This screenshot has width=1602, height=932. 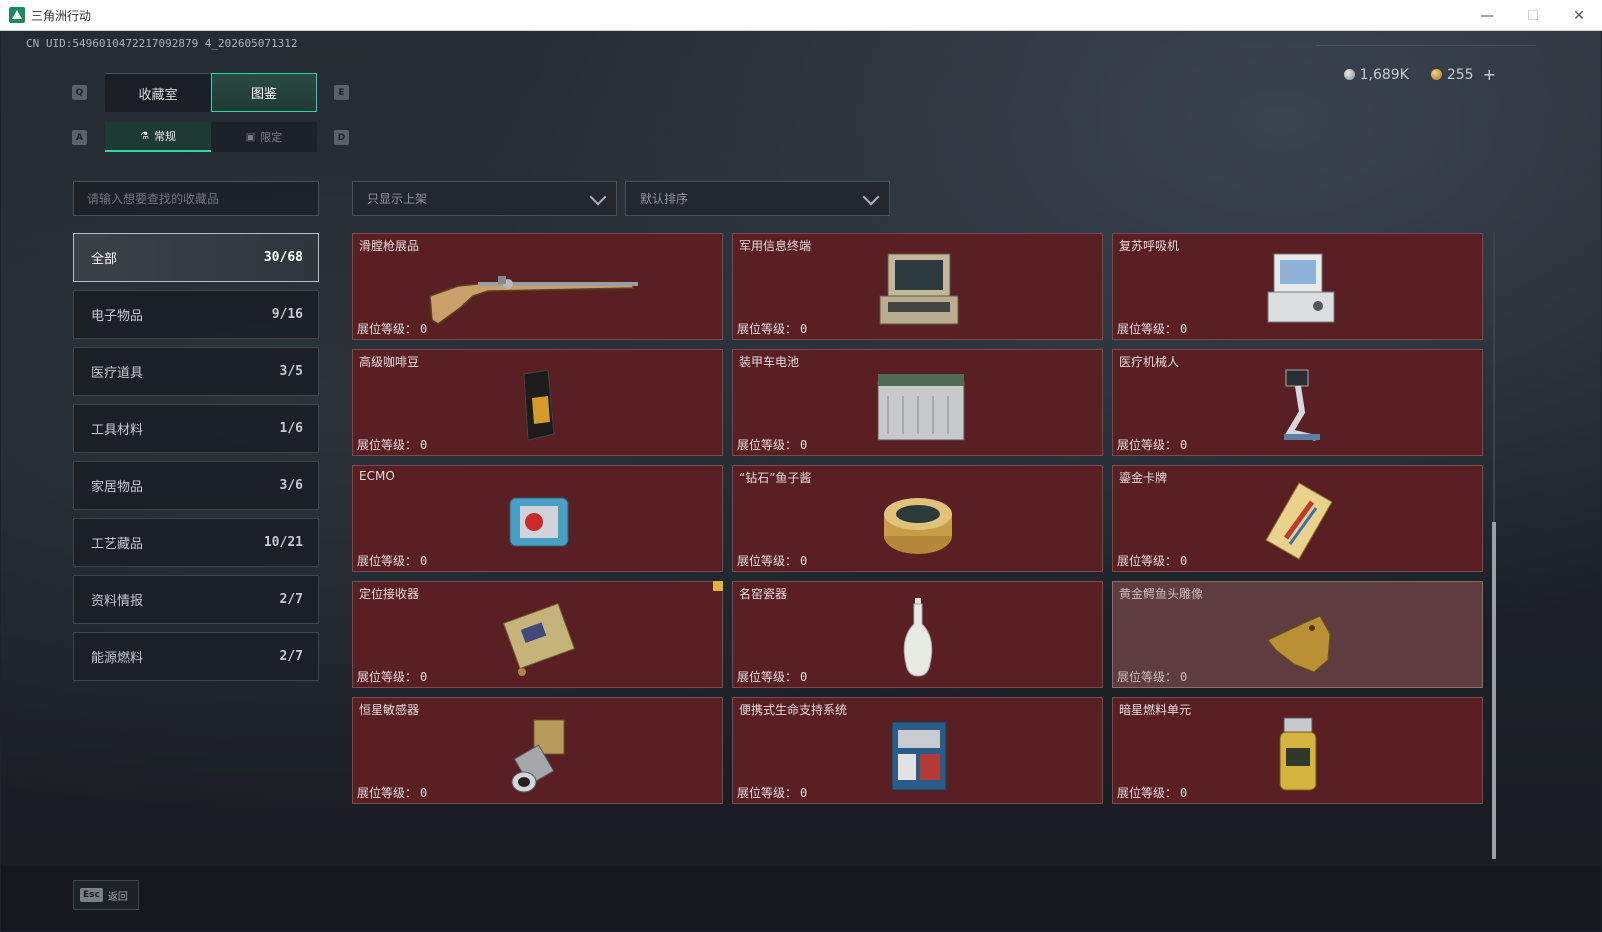 I want to click on item-name: ECMO, so click(x=377, y=476).